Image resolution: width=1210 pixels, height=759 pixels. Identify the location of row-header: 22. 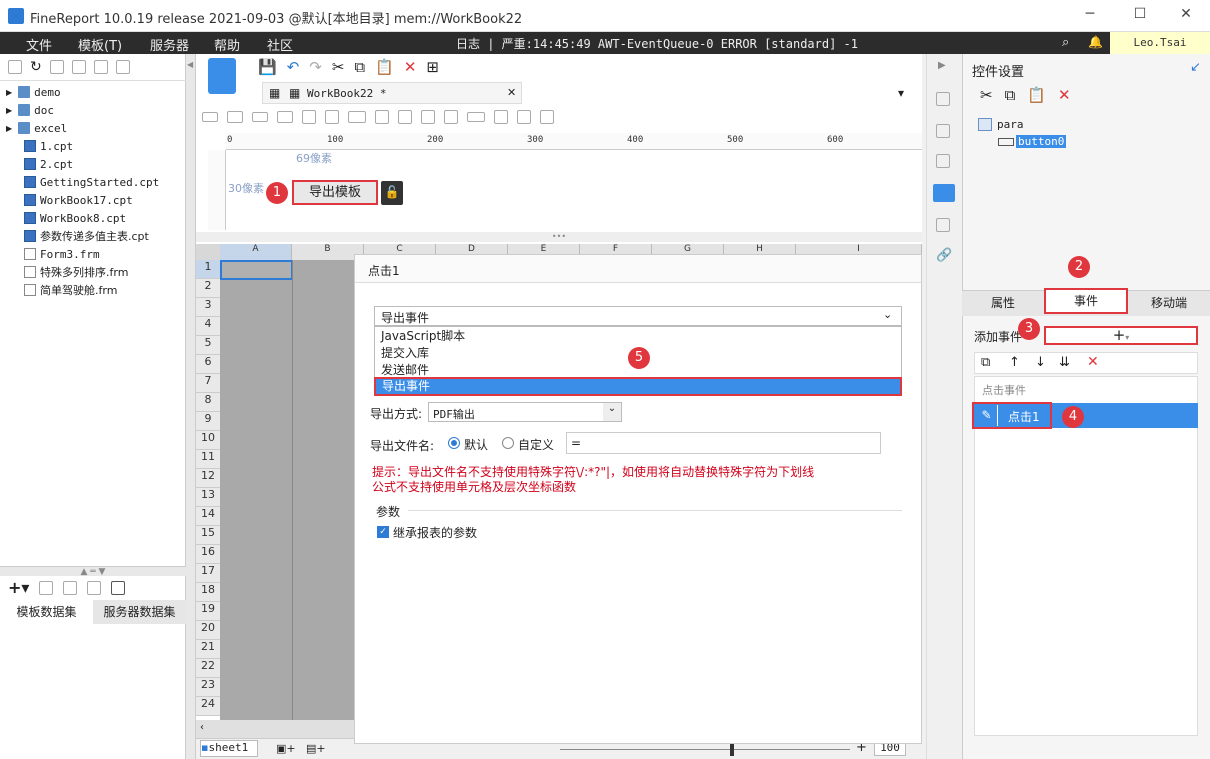
(208, 668).